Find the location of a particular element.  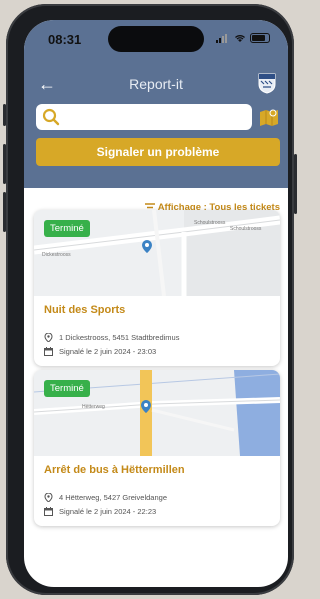

dynamic-island is located at coordinates (156, 39).